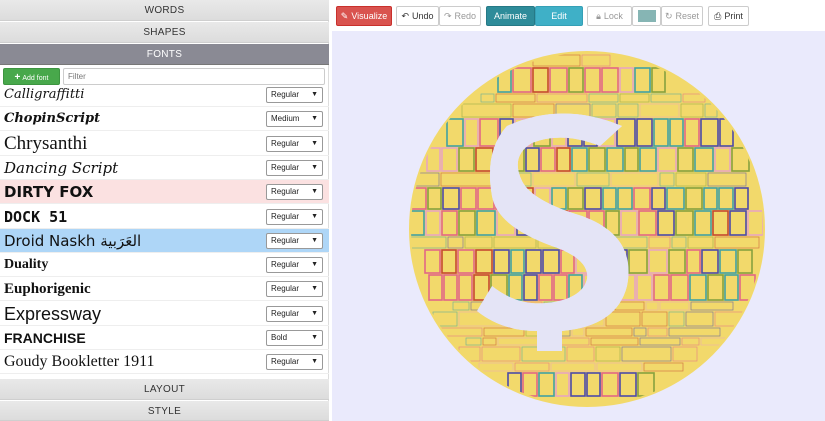 The width and height of the screenshot is (825, 421). What do you see at coordinates (45, 338) in the screenshot?
I see `font-name: FRANCHISE` at bounding box center [45, 338].